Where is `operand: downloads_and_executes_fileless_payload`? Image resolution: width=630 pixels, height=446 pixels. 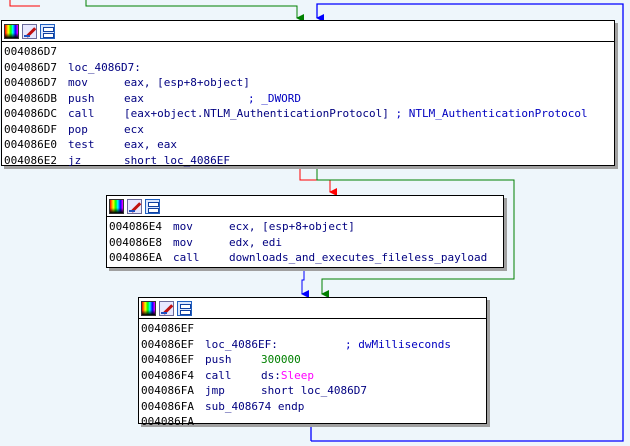 operand: downloads_and_executes_fileless_payload is located at coordinates (358, 257).